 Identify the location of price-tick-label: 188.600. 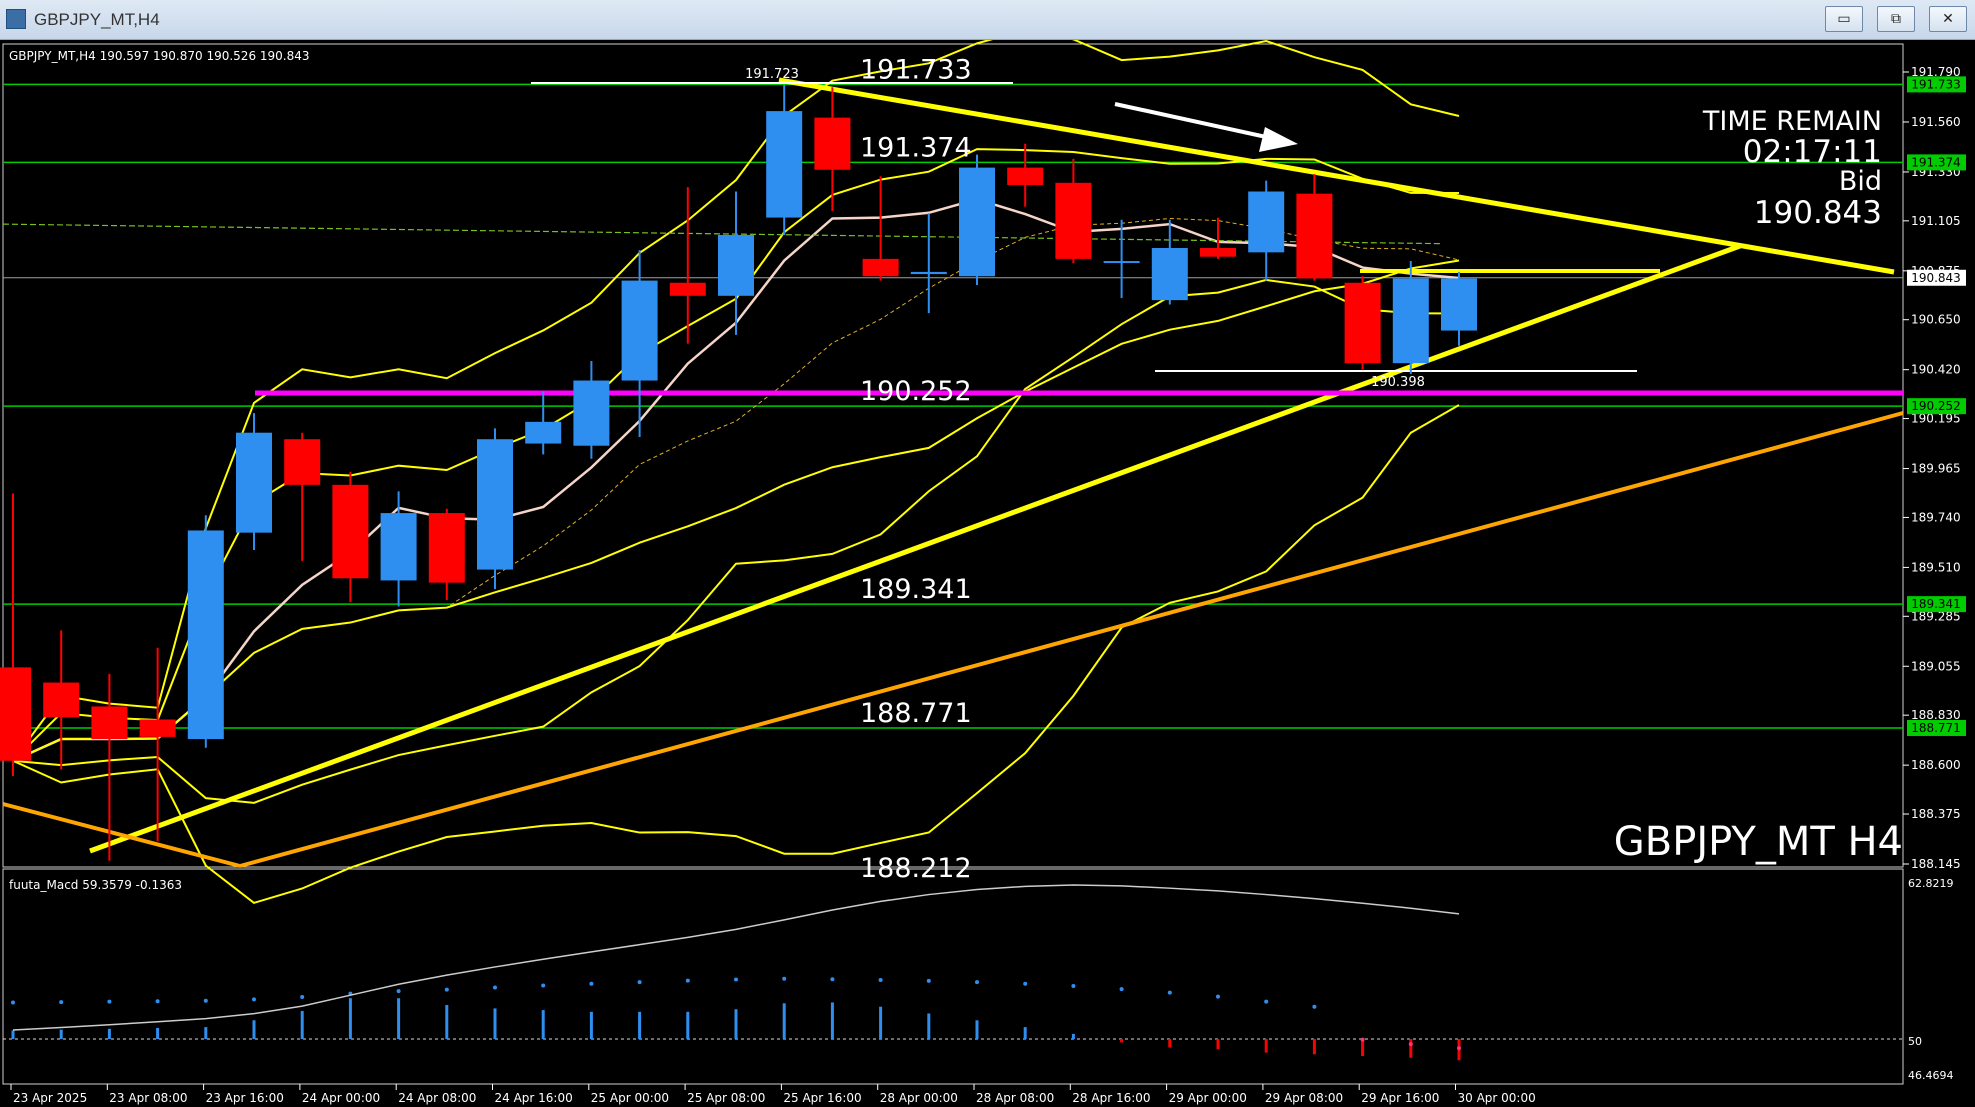
(1936, 765).